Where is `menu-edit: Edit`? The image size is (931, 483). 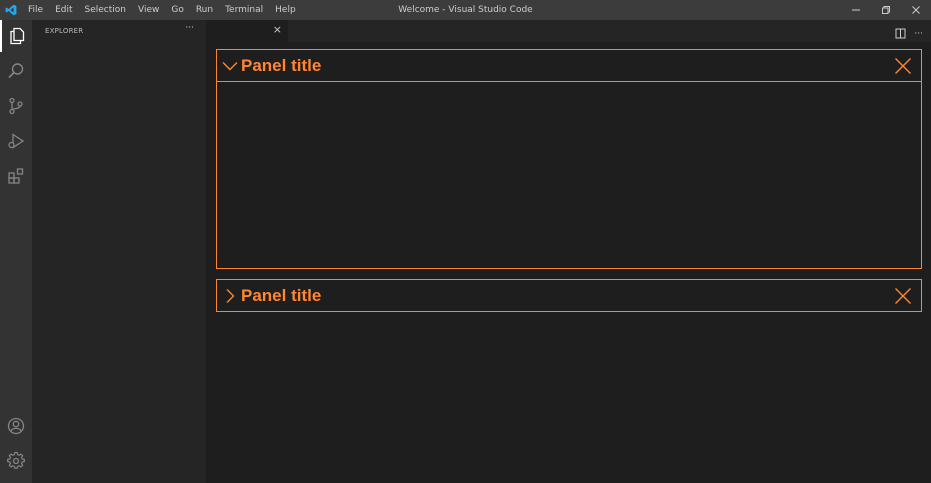
menu-edit: Edit is located at coordinates (63, 10).